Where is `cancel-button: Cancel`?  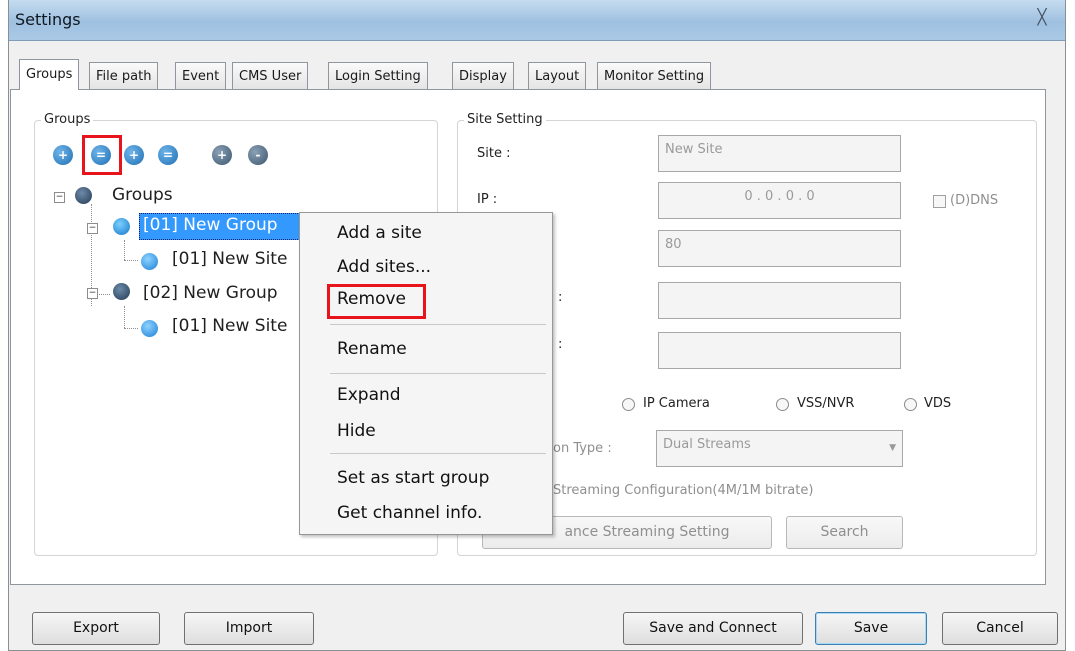 cancel-button: Cancel is located at coordinates (1000, 628).